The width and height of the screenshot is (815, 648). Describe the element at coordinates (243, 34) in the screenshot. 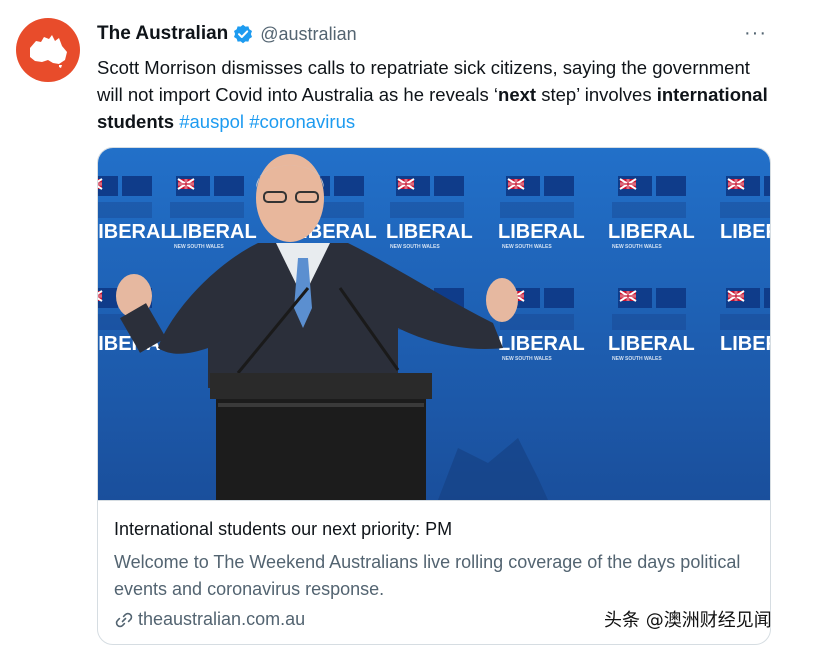

I see `verified-badge-icon` at that location.